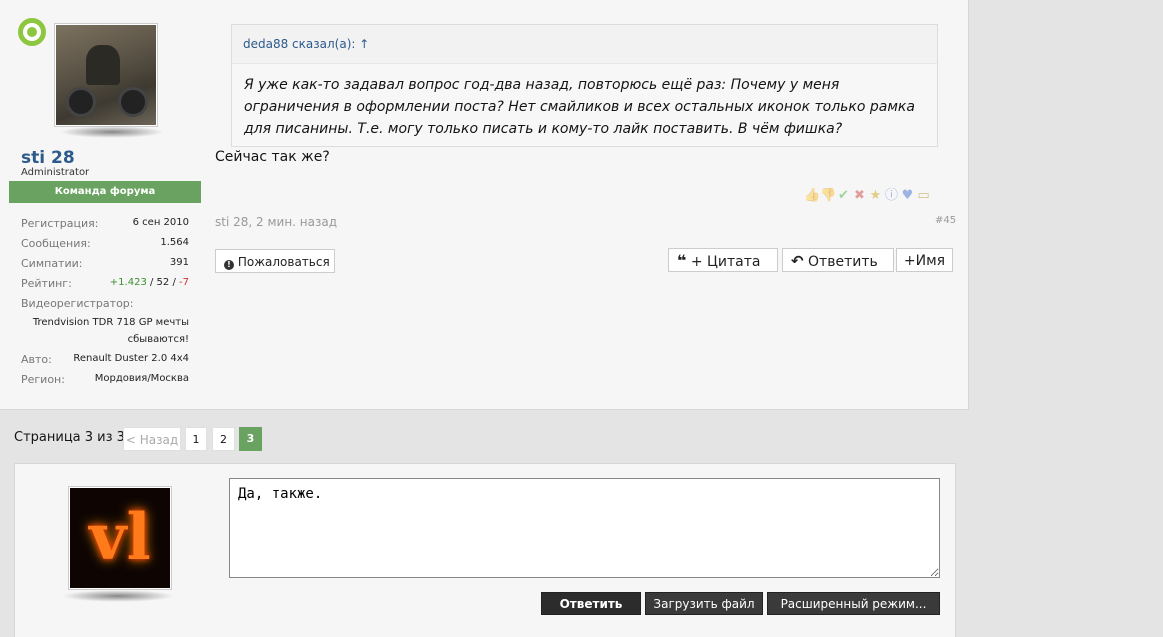  Describe the element at coordinates (229, 265) in the screenshot. I see `alert-icon: !` at that location.